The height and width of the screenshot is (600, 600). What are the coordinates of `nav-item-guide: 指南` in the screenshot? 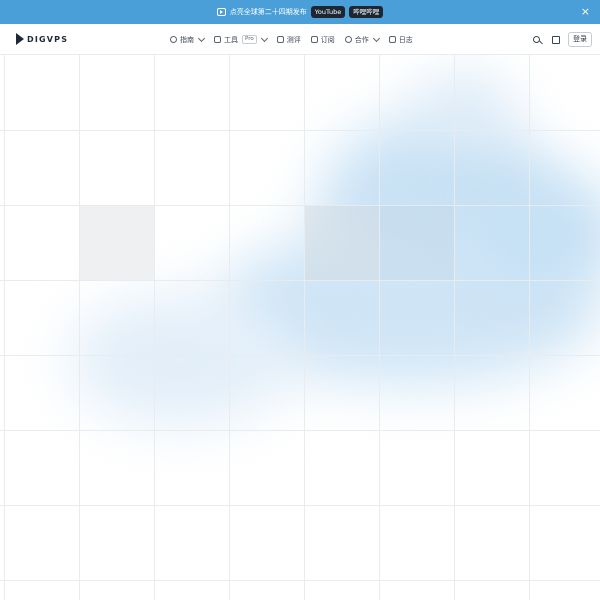 It's located at (188, 39).